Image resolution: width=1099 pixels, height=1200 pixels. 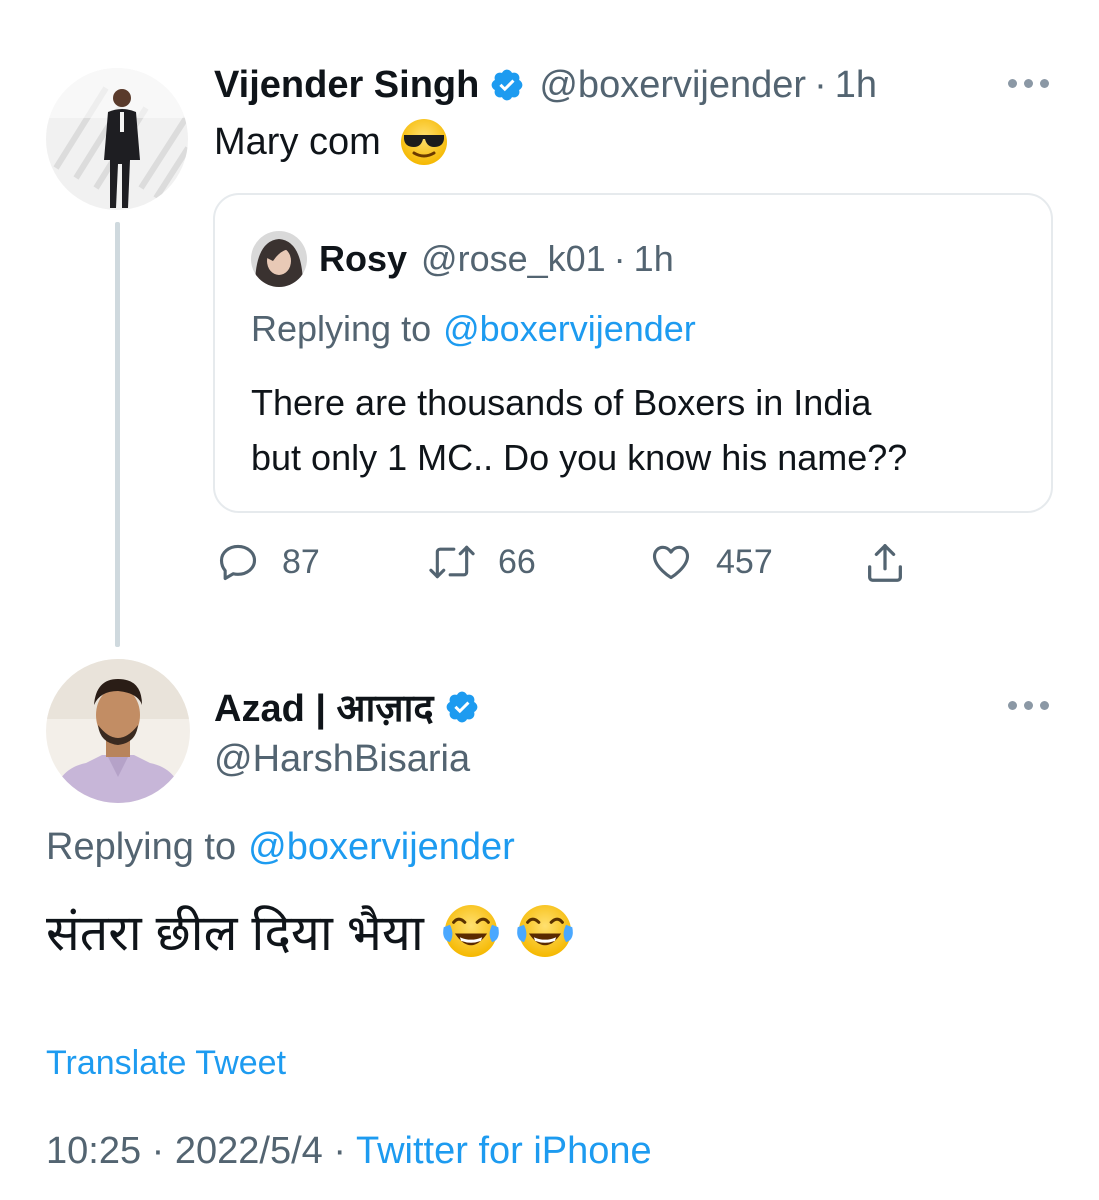 I want to click on translate-tweet-link: Translate Tweet, so click(x=166, y=1063).